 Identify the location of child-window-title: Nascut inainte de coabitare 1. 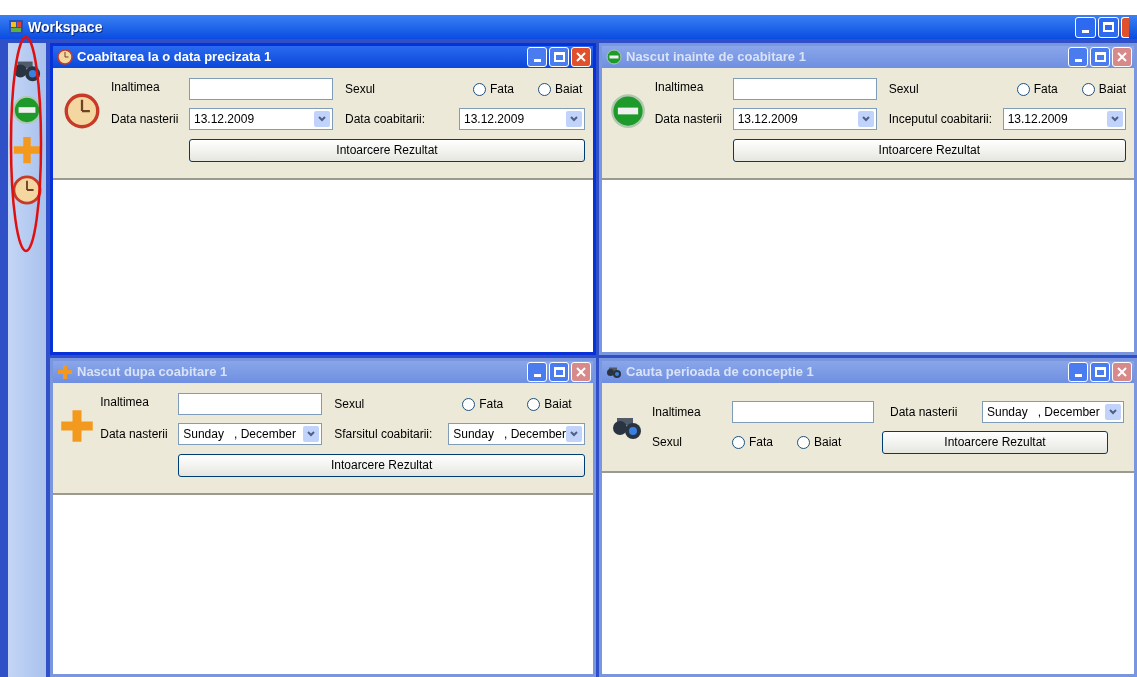
(716, 57).